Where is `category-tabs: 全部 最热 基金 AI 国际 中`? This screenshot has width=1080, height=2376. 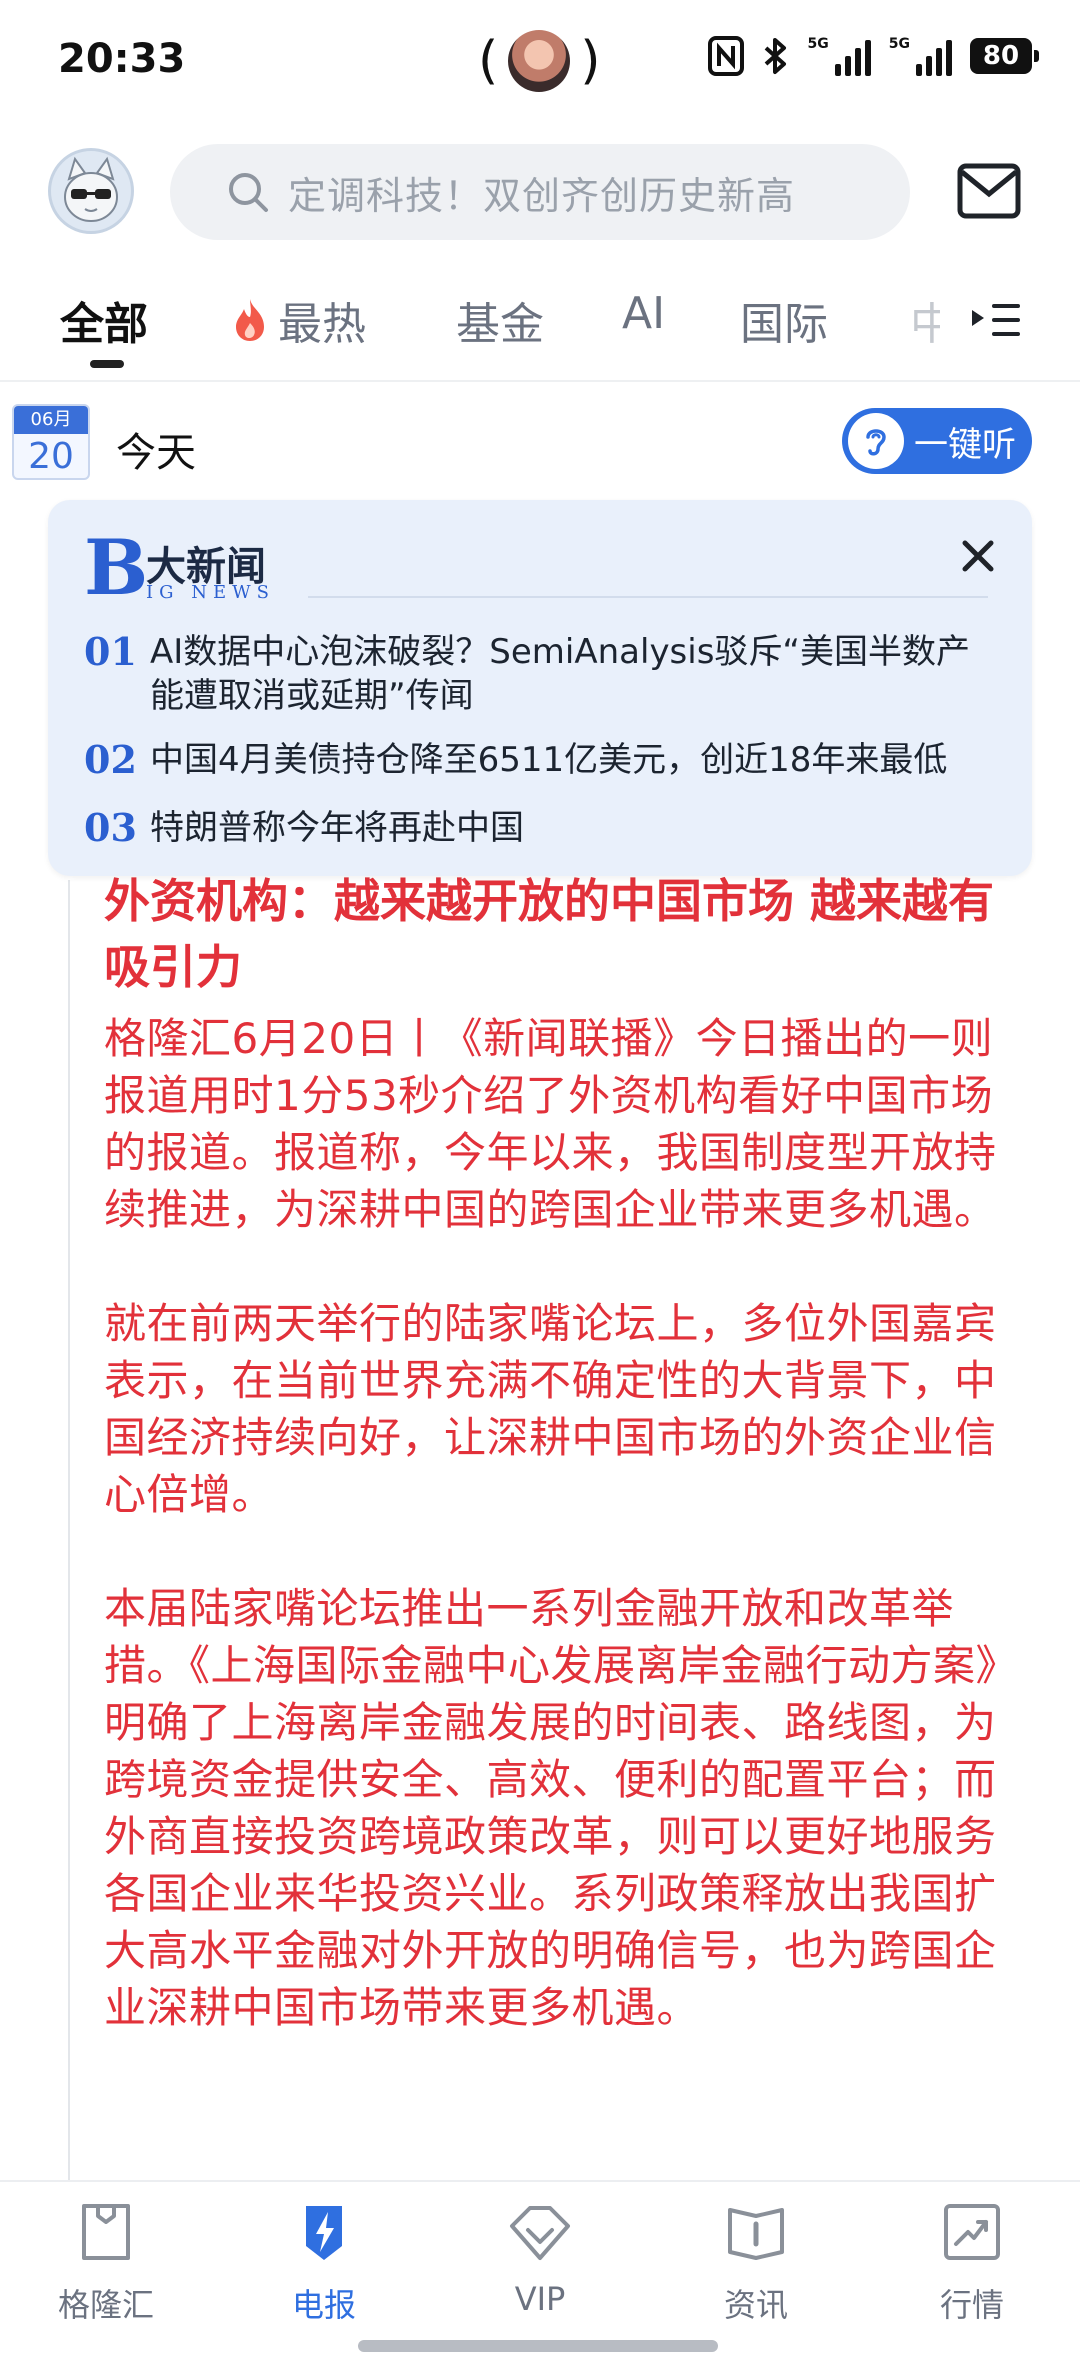 category-tabs: 全部 最热 基金 AI 国际 中 is located at coordinates (540, 330).